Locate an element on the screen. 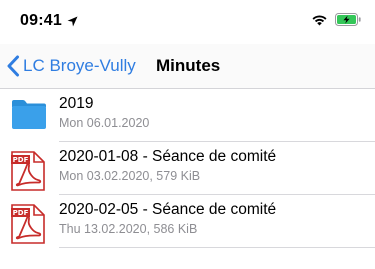  item-title: 2020-02-05 - Séance de comité is located at coordinates (168, 209).